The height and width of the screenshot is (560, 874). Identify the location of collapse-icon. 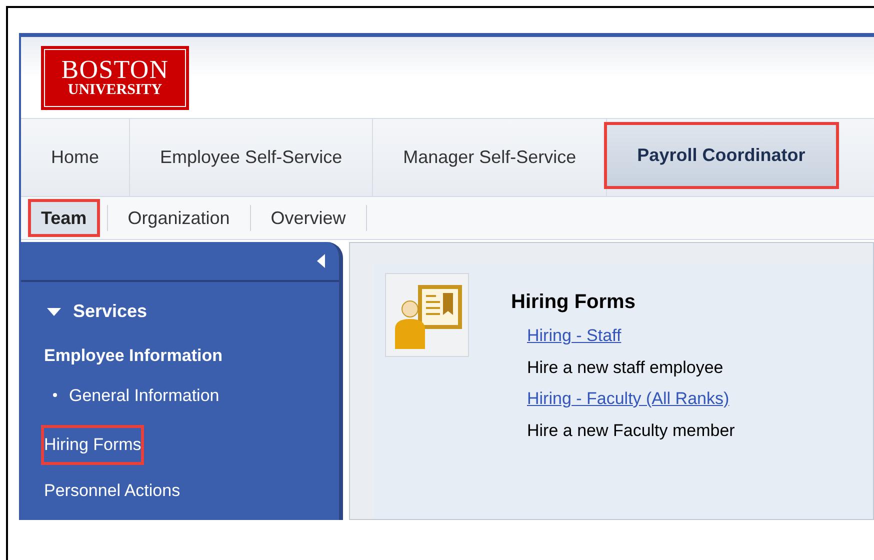
(321, 261).